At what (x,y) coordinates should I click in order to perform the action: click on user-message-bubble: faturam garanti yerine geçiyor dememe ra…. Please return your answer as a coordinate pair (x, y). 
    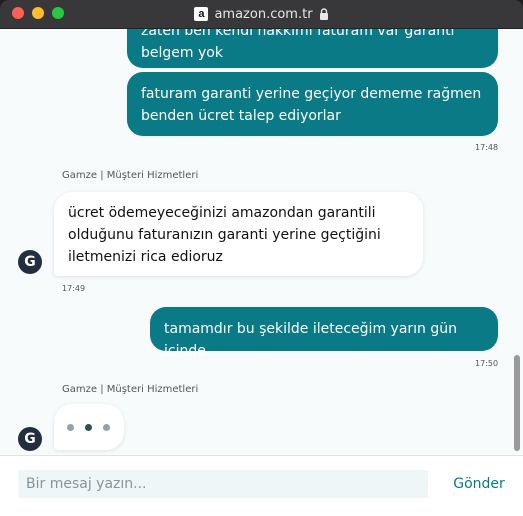
    Looking at the image, I should click on (312, 104).